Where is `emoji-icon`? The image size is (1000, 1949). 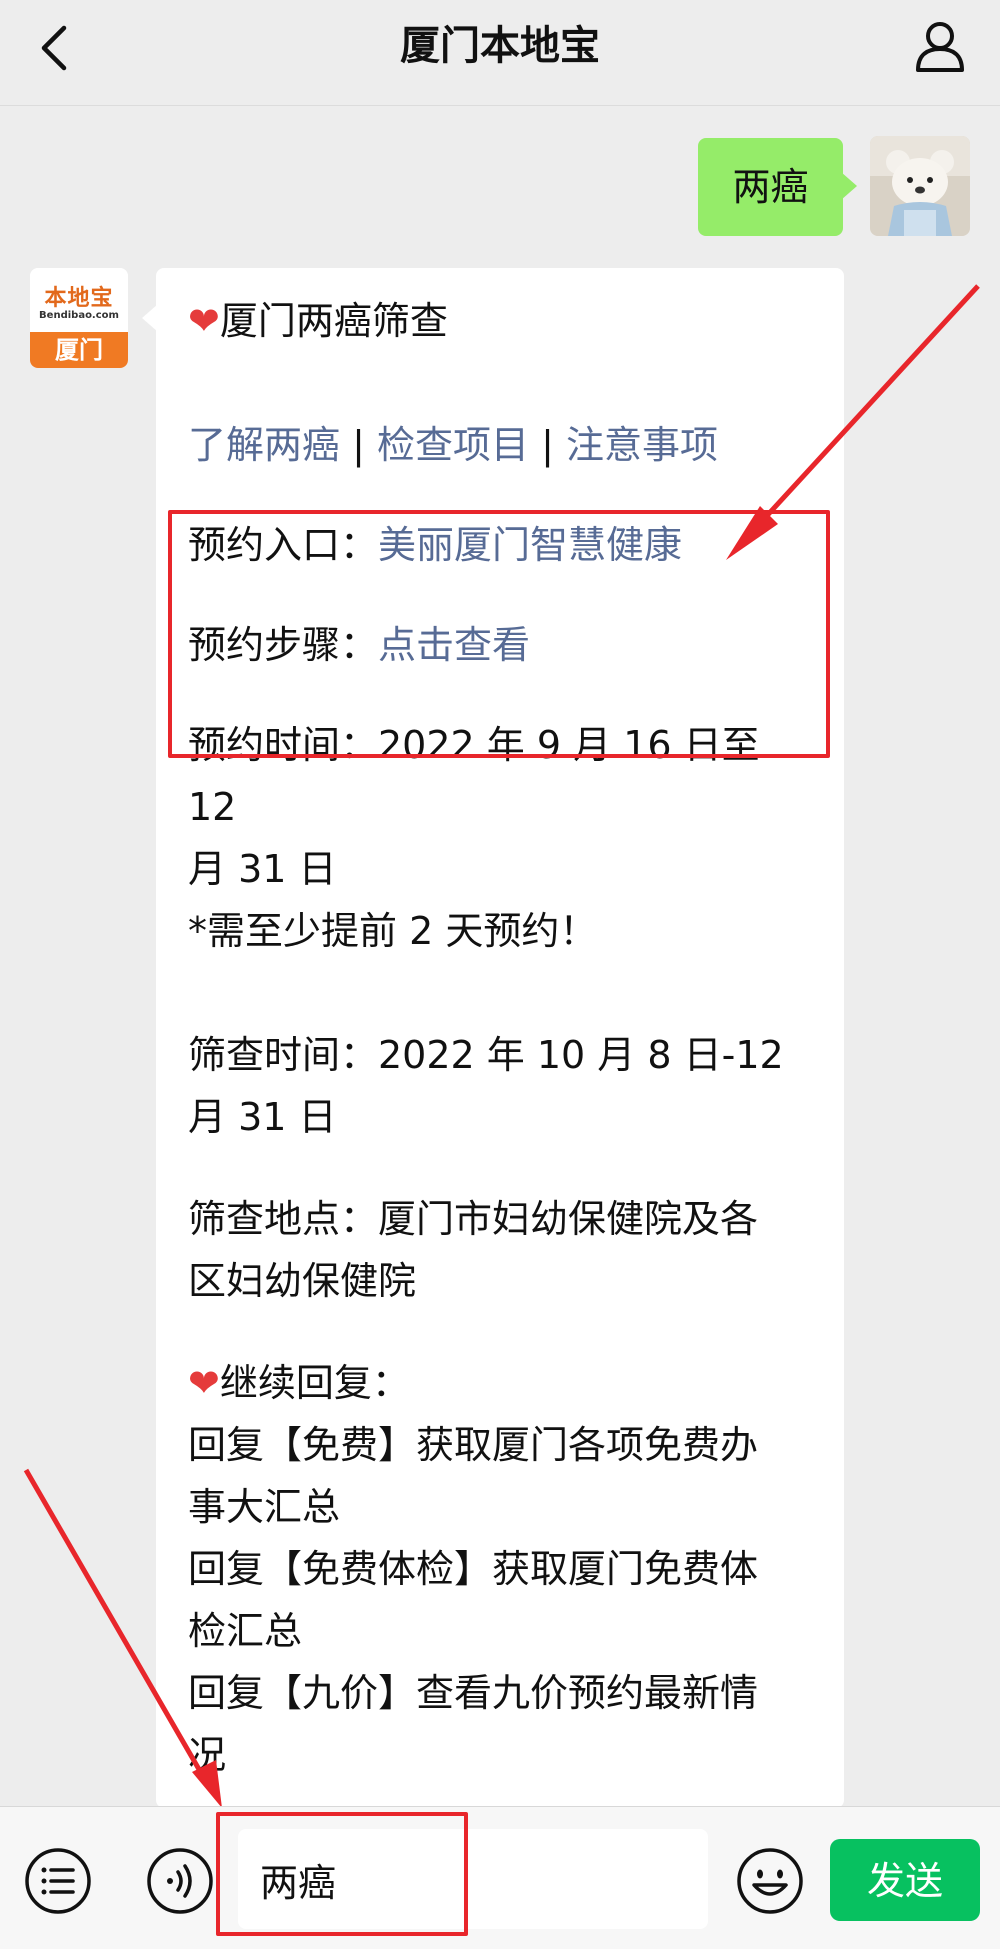 emoji-icon is located at coordinates (770, 1881).